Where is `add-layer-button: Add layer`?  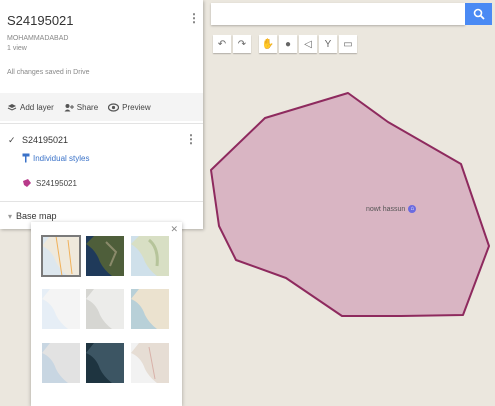 add-layer-button: Add layer is located at coordinates (30, 107).